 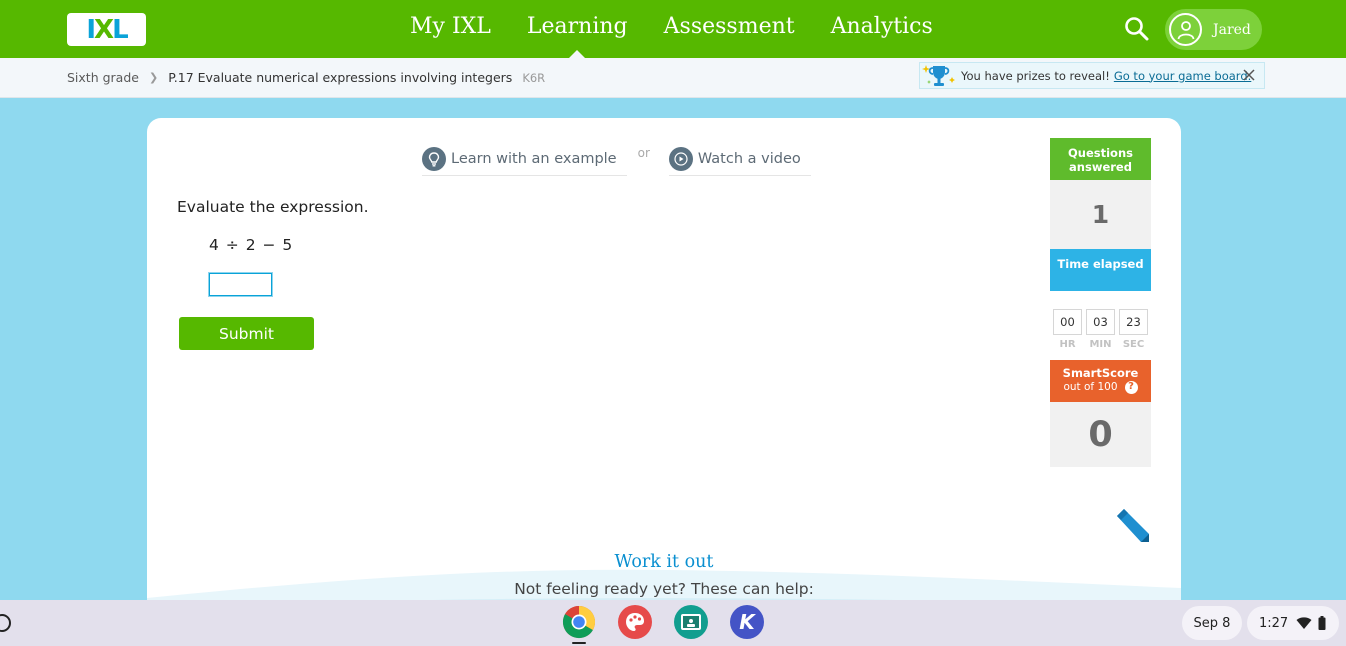 I want to click on chevron-right-icon: ❯, so click(x=153, y=77).